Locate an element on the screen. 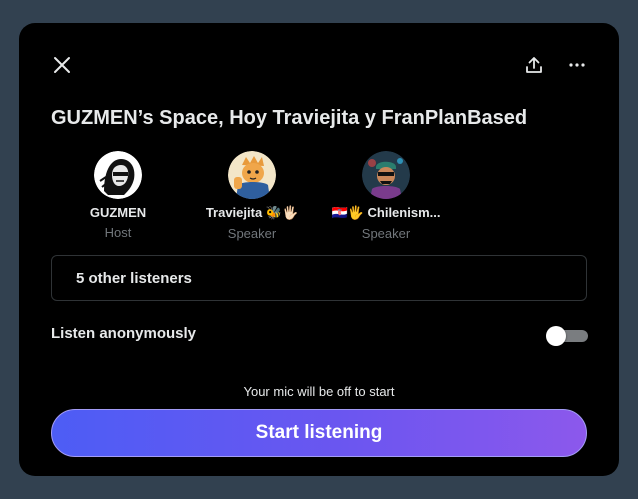 Image resolution: width=638 pixels, height=499 pixels. share-button is located at coordinates (534, 65).